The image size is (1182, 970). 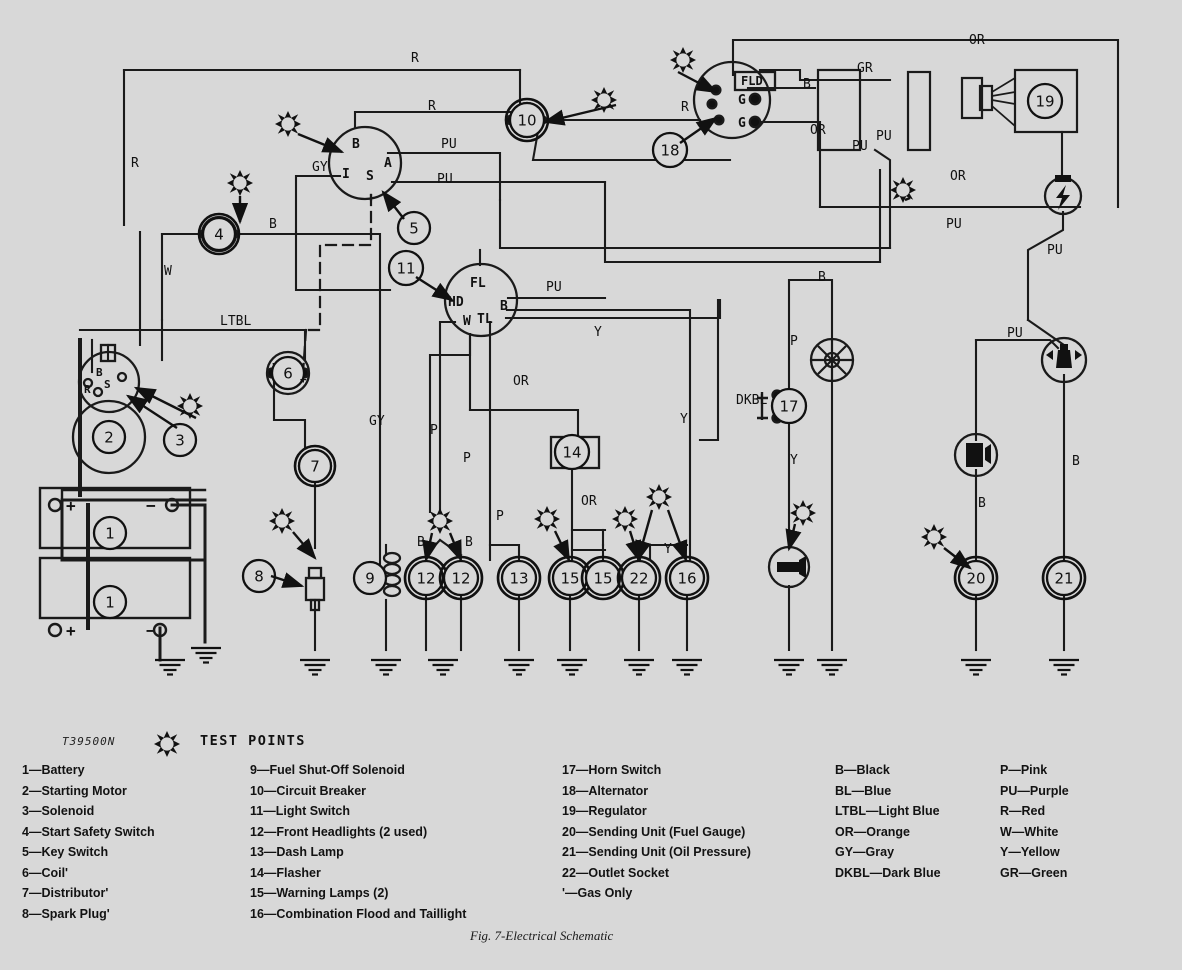 I want to click on legend-item: P—Pink, so click(x=1024, y=770).